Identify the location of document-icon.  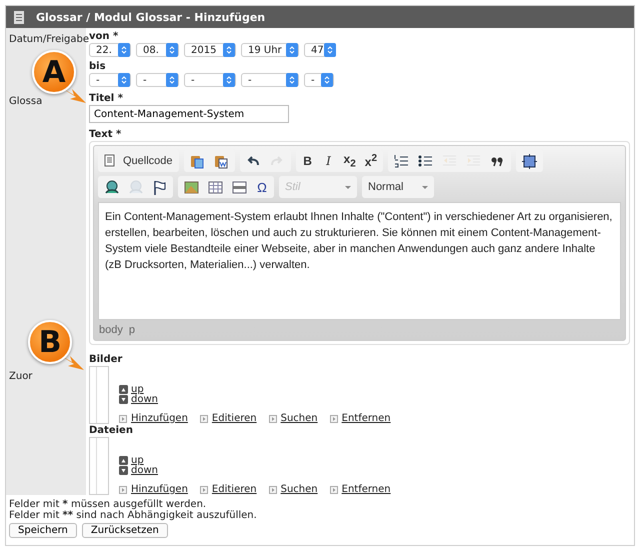
(19, 17).